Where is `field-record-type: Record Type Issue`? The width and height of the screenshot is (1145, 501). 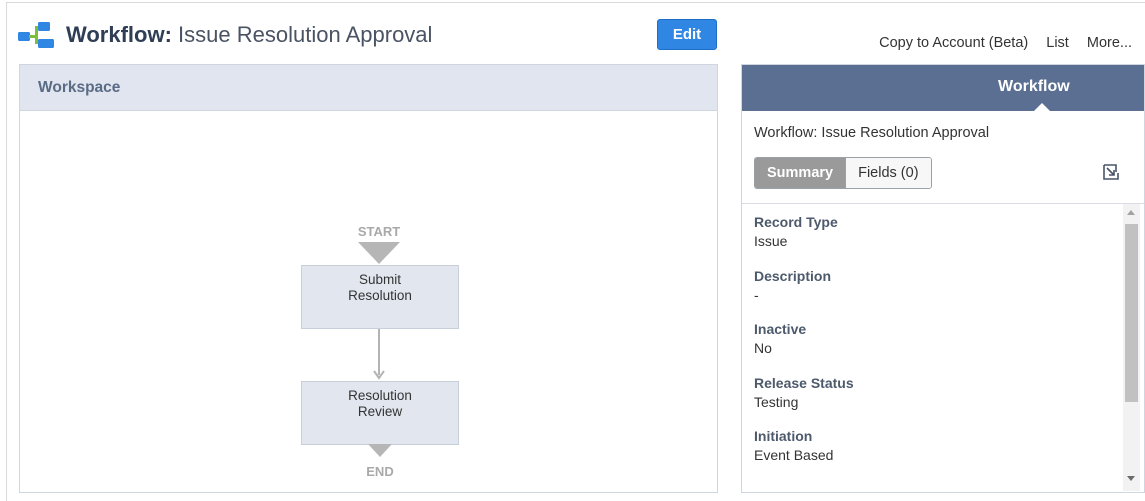
field-record-type: Record Type Issue is located at coordinates (934, 240).